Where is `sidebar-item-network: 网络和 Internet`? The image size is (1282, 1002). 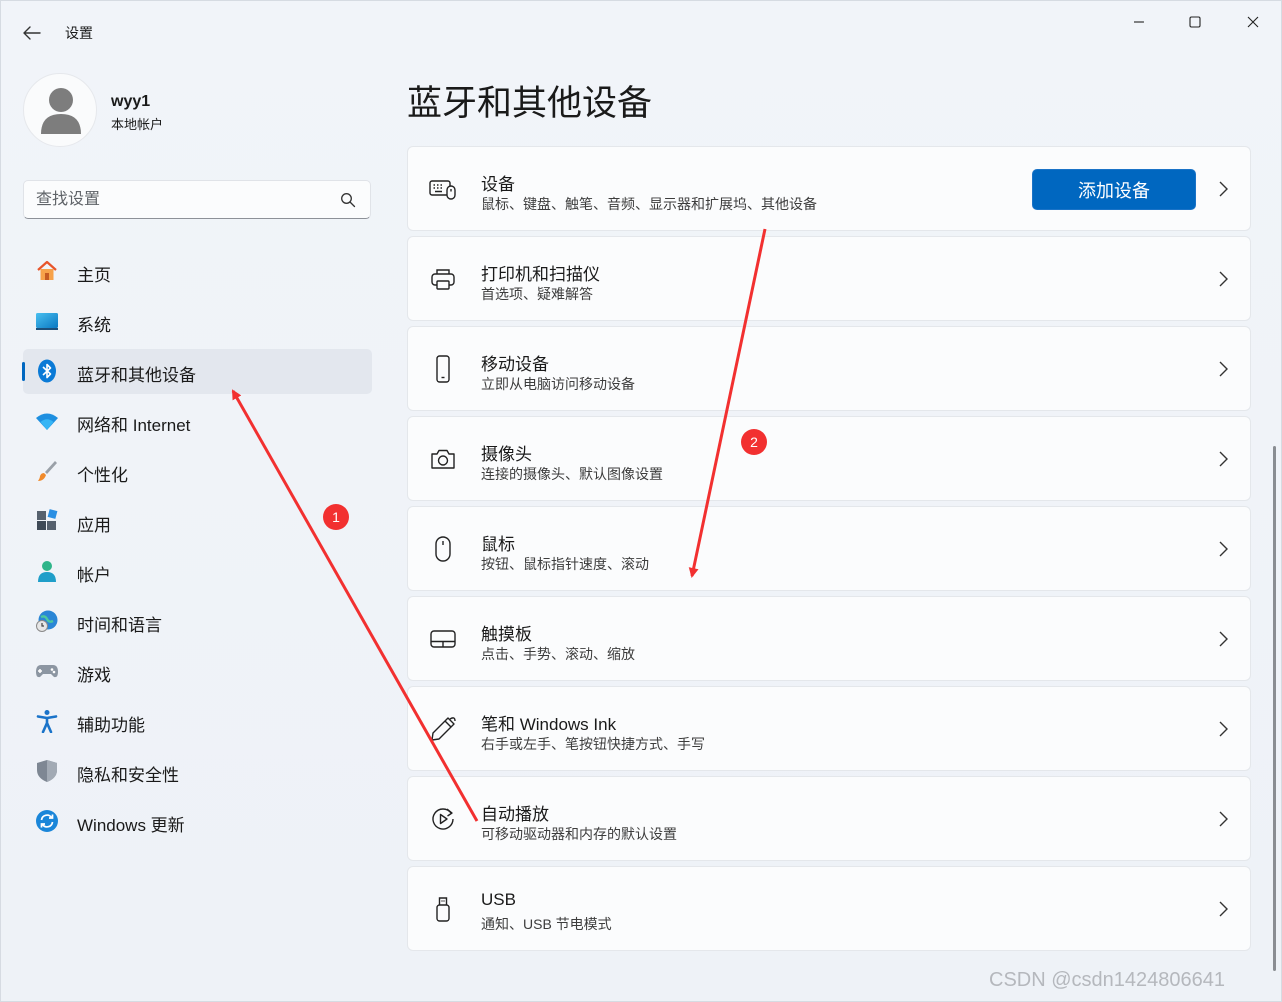
sidebar-item-network: 网络和 Internet is located at coordinates (197, 421).